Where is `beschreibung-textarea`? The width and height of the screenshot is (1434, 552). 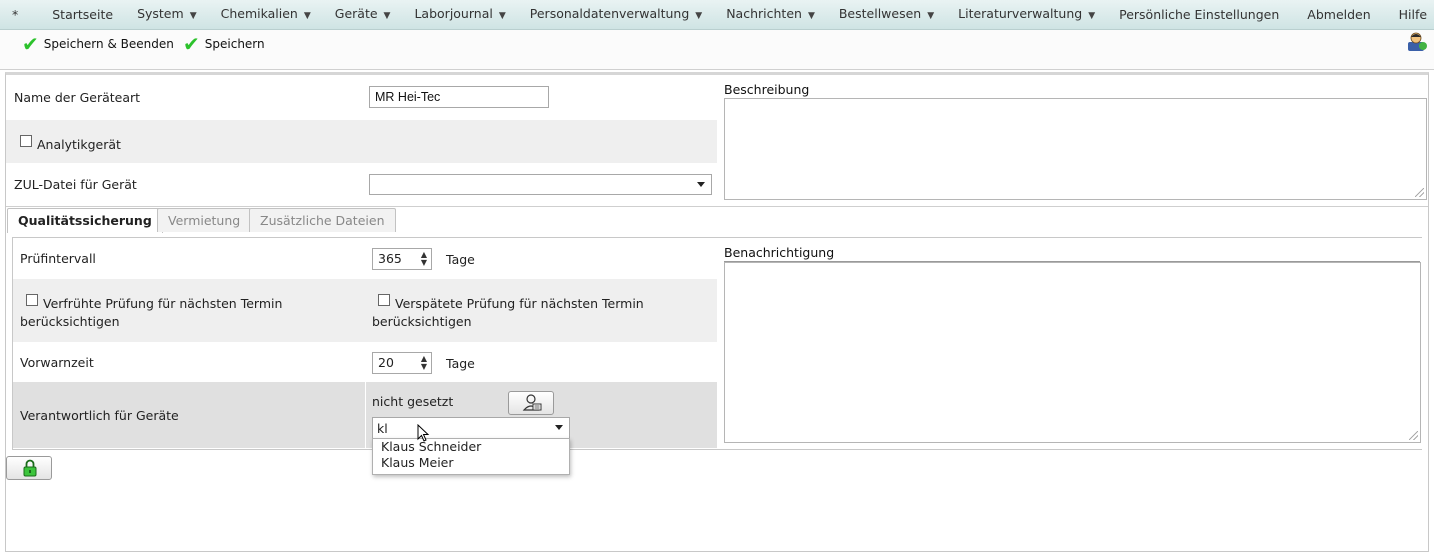
beschreibung-textarea is located at coordinates (1075, 149).